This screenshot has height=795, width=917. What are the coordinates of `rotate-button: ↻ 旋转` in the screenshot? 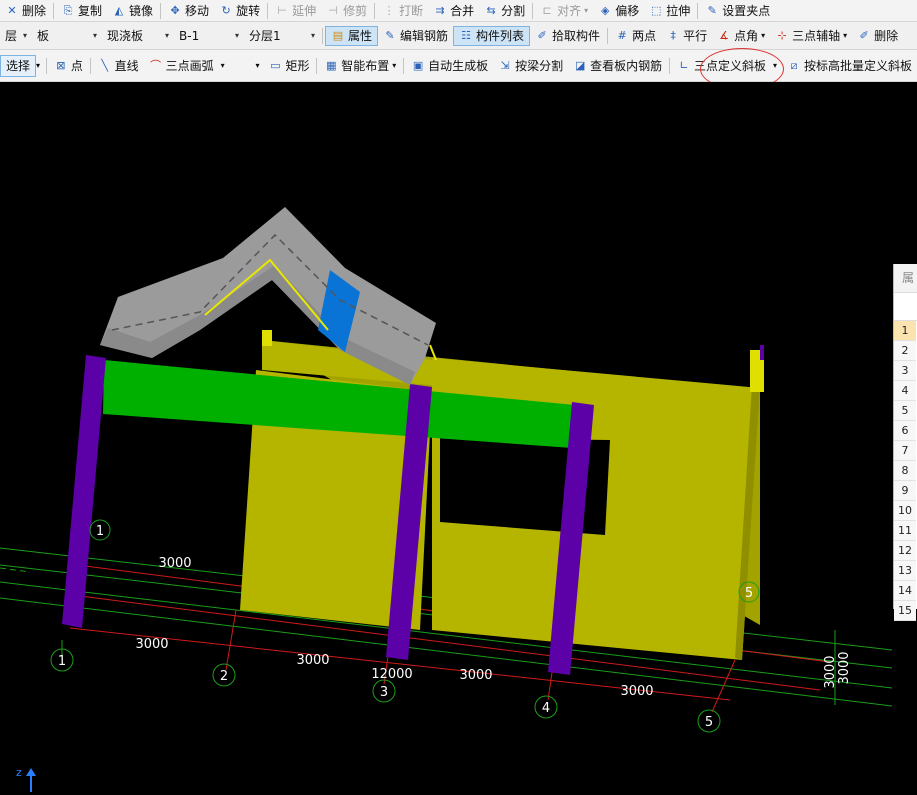 It's located at (239, 11).